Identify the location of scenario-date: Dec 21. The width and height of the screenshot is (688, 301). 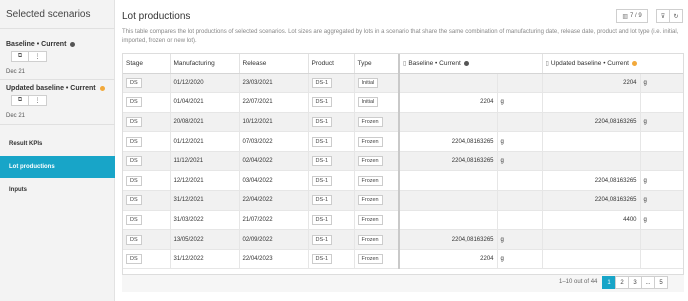
(16, 72).